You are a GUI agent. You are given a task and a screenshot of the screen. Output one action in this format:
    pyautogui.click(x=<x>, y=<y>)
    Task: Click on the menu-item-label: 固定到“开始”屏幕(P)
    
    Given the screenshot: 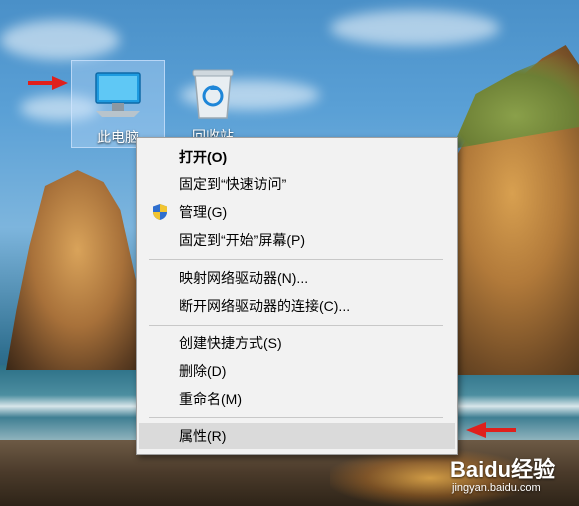 What is the action you would take?
    pyautogui.click(x=242, y=240)
    